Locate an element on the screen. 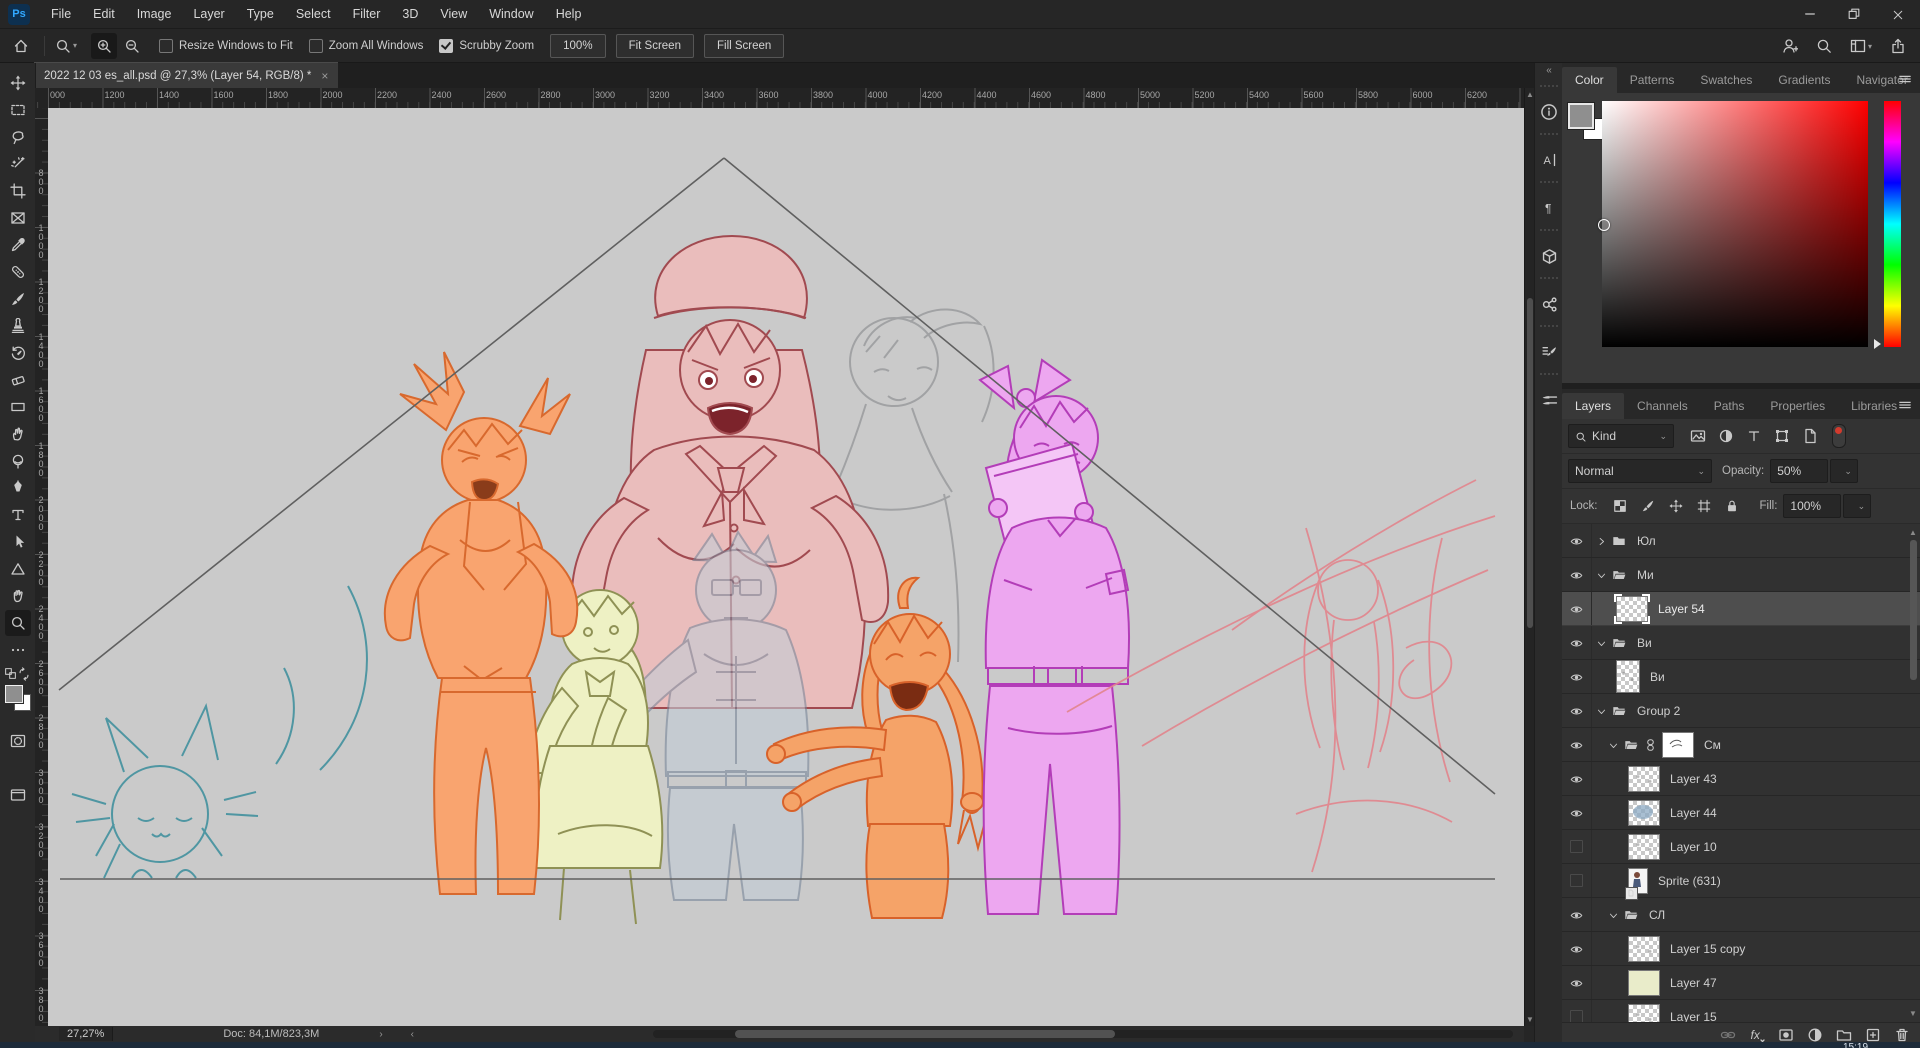 The width and height of the screenshot is (1920, 1048). tool-pen is located at coordinates (18, 488).